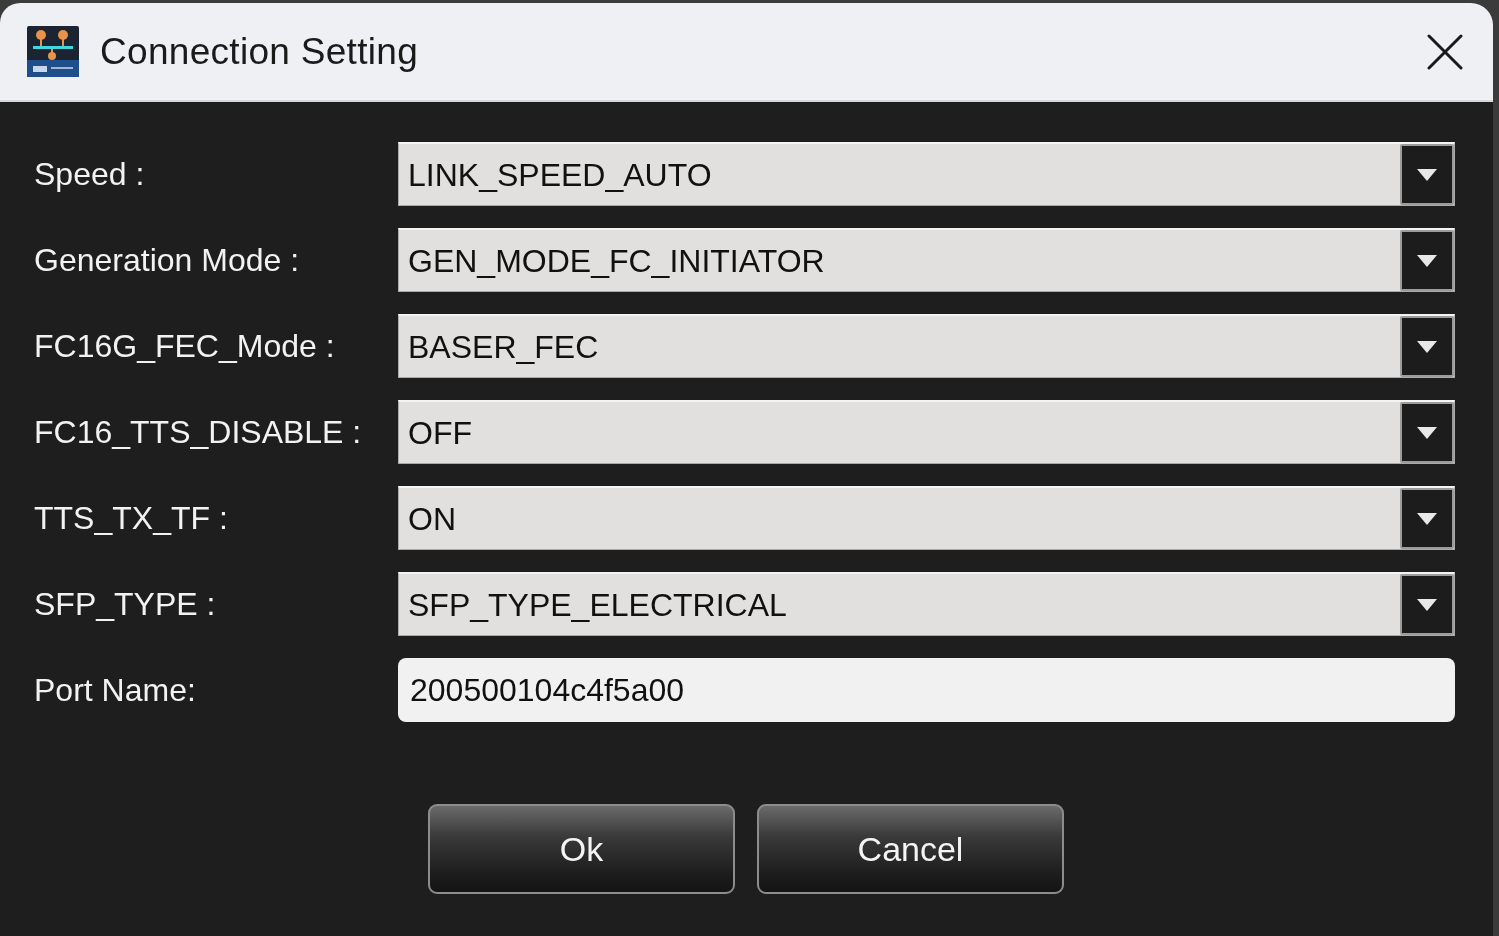 The image size is (1499, 936). I want to click on field-label: FC16_TTS_DISABLE :, so click(198, 432).